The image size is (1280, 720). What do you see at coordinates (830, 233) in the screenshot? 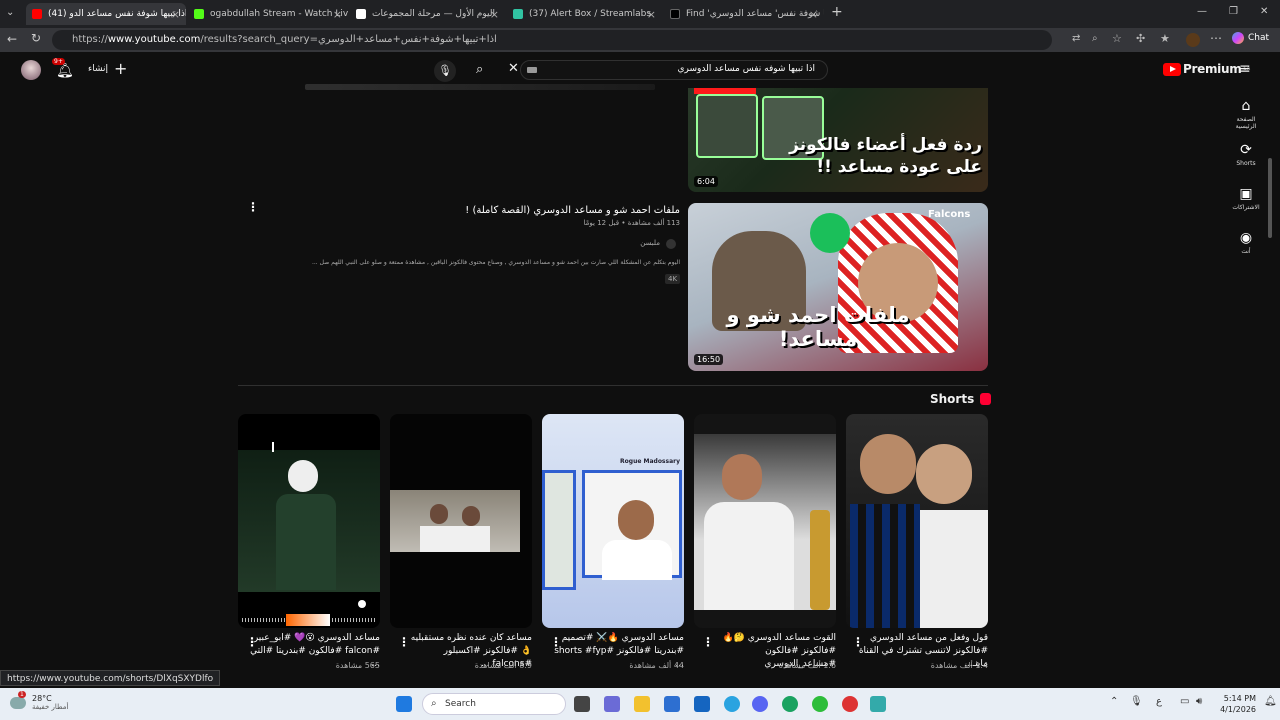
I see `falcons-logo-icon` at bounding box center [830, 233].